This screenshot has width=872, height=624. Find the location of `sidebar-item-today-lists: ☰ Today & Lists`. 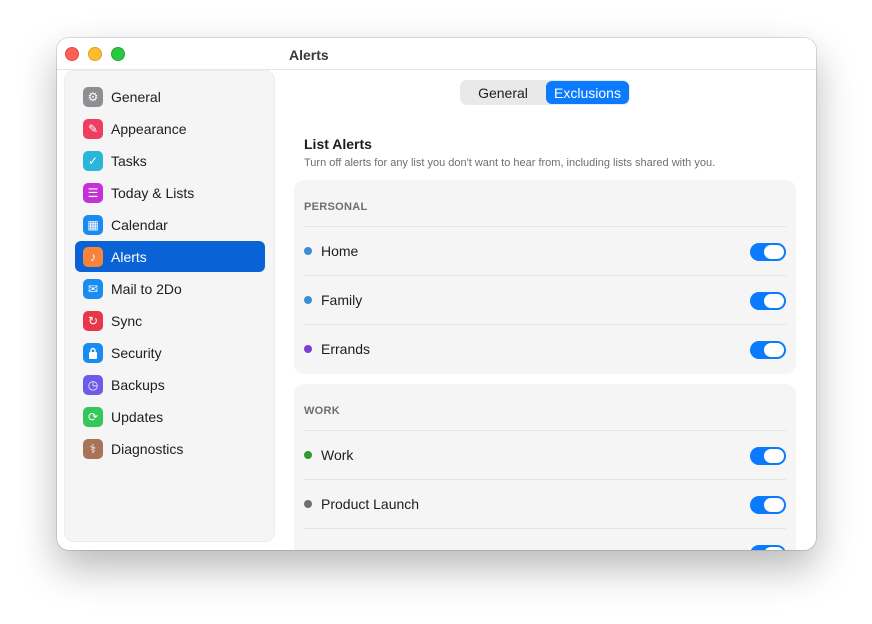

sidebar-item-today-lists: ☰ Today & Lists is located at coordinates (170, 192).